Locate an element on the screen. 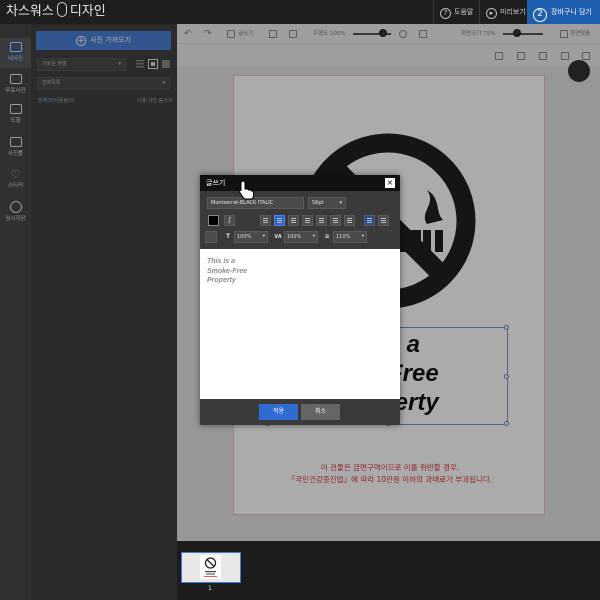  question-icon: ? is located at coordinates (445, 13).